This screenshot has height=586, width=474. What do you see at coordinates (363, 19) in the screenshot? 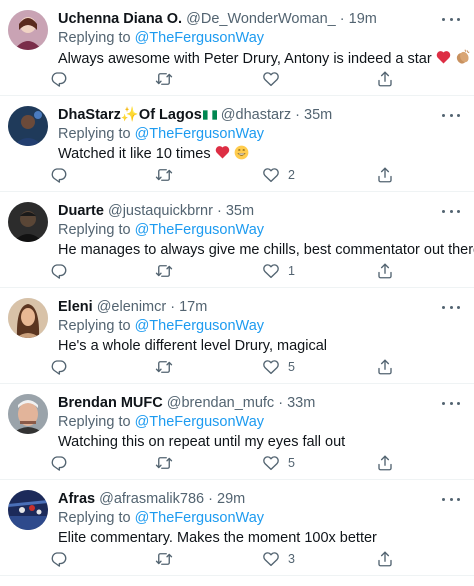
I see `timestamp: 19m` at bounding box center [363, 19].